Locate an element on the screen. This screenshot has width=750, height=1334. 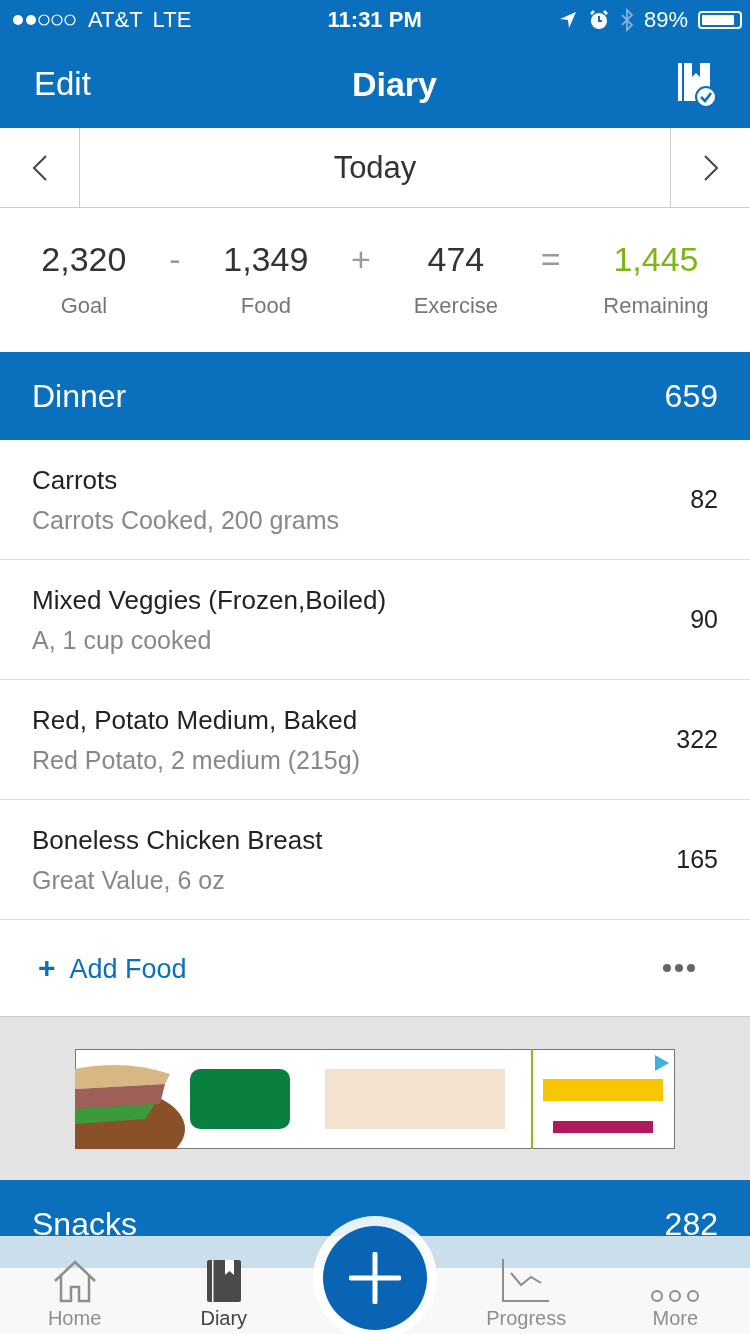
food-name: Boneless Chicken Breast is located at coordinates (177, 840).